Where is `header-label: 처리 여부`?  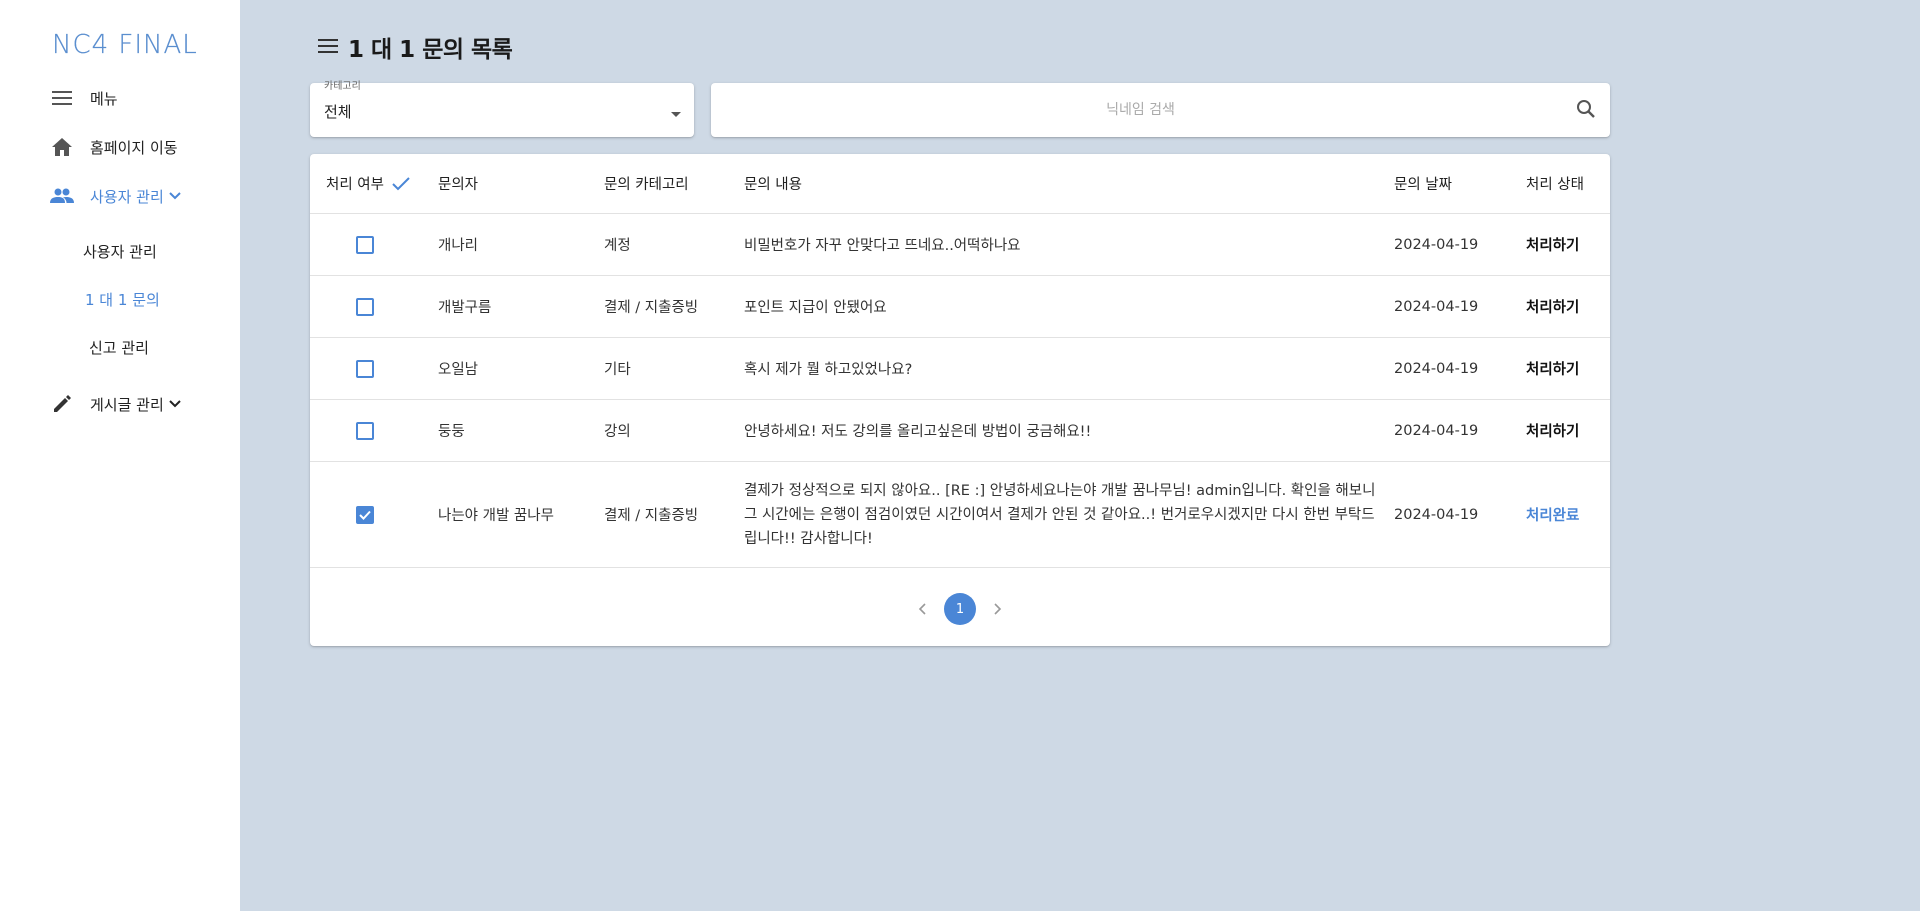 header-label: 처리 여부 is located at coordinates (355, 185).